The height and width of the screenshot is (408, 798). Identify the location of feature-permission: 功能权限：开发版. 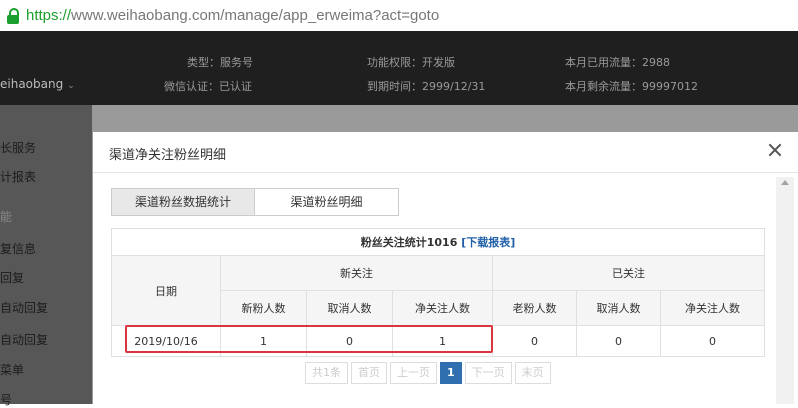
(411, 62).